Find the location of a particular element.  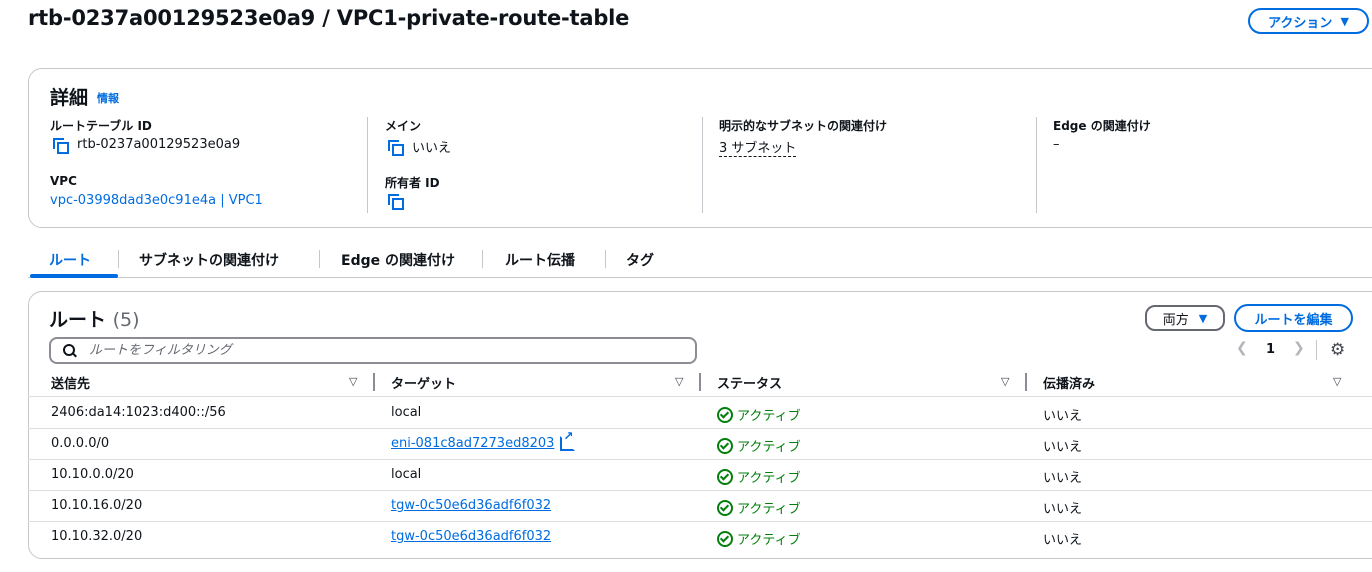

actions-button: アクション ▼ is located at coordinates (1308, 21).